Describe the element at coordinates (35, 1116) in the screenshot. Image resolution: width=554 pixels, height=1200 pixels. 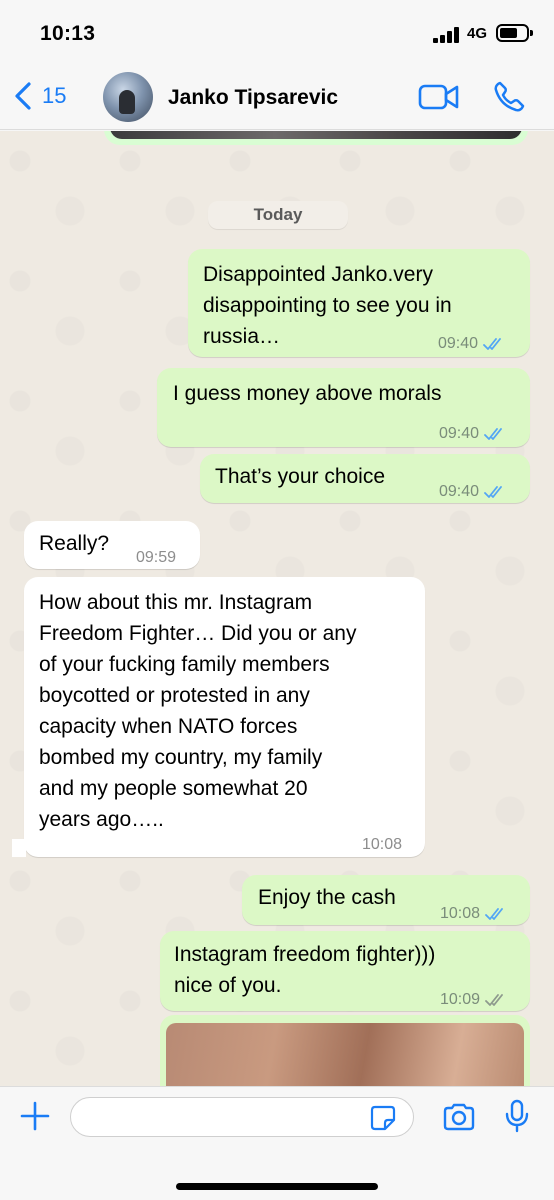
I see `plus-icon` at that location.